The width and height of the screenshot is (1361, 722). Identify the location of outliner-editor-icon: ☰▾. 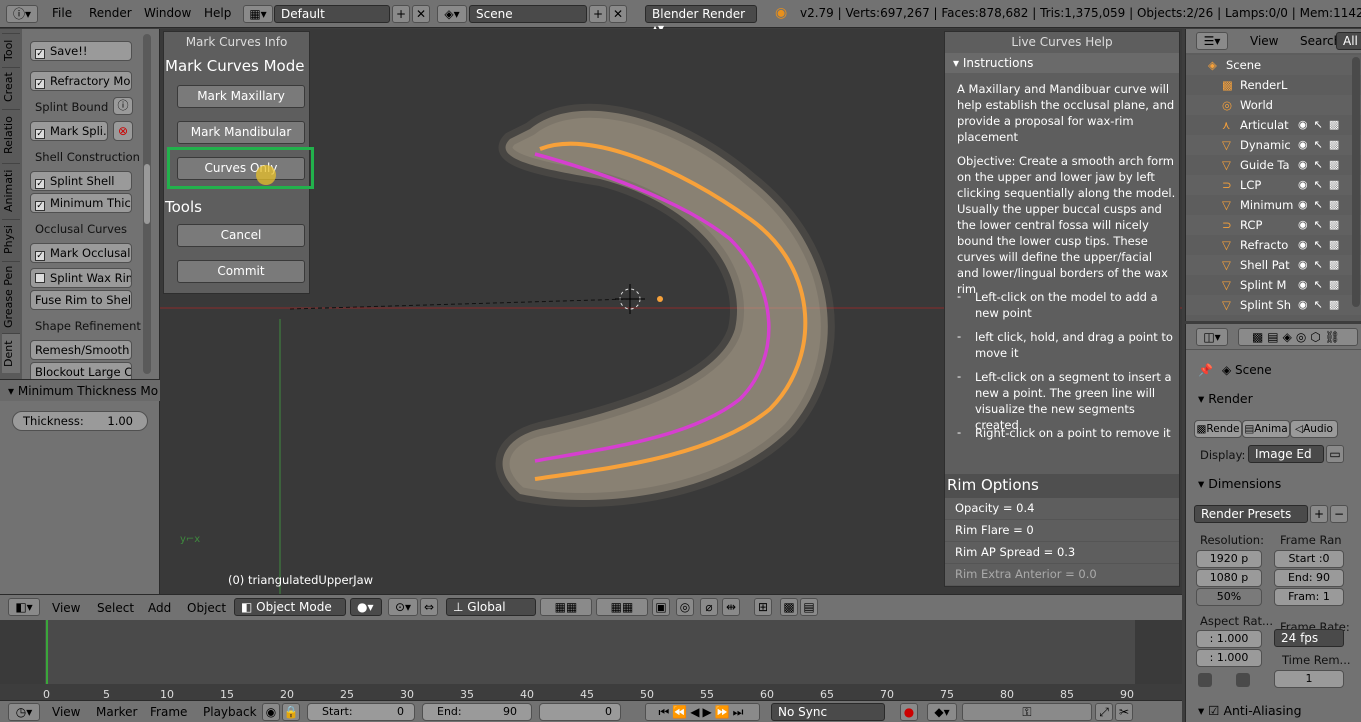
(1212, 41).